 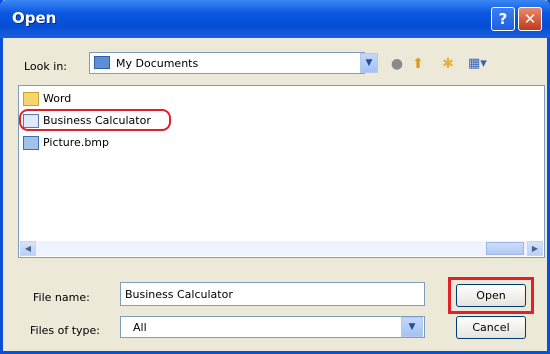 What do you see at coordinates (272, 327) in the screenshot?
I see `filetype-select: All` at bounding box center [272, 327].